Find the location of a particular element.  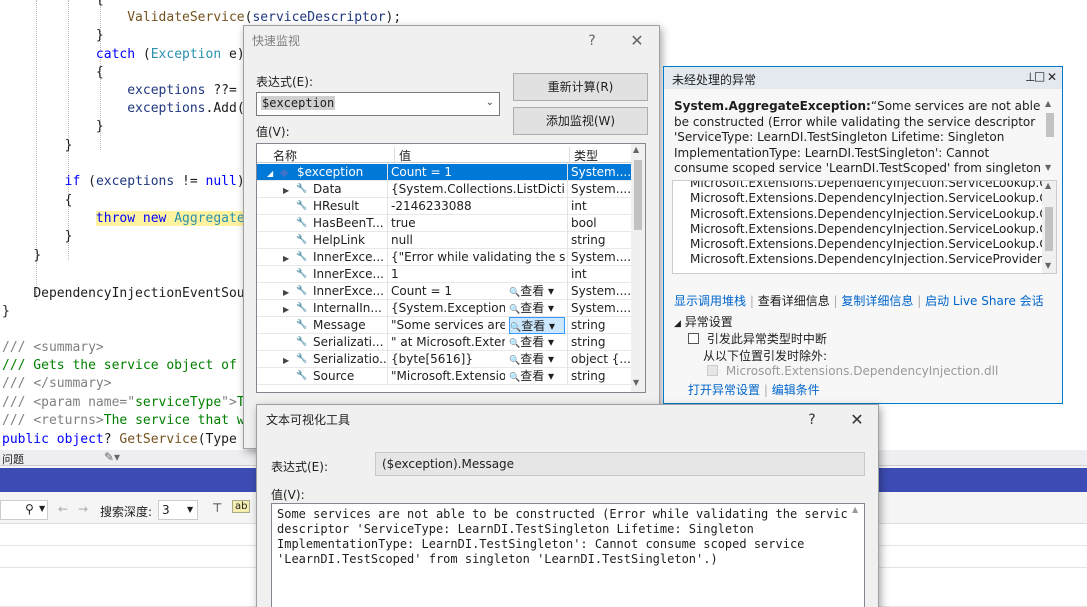

chevron-down-icon: ⌄ is located at coordinates (490, 102).